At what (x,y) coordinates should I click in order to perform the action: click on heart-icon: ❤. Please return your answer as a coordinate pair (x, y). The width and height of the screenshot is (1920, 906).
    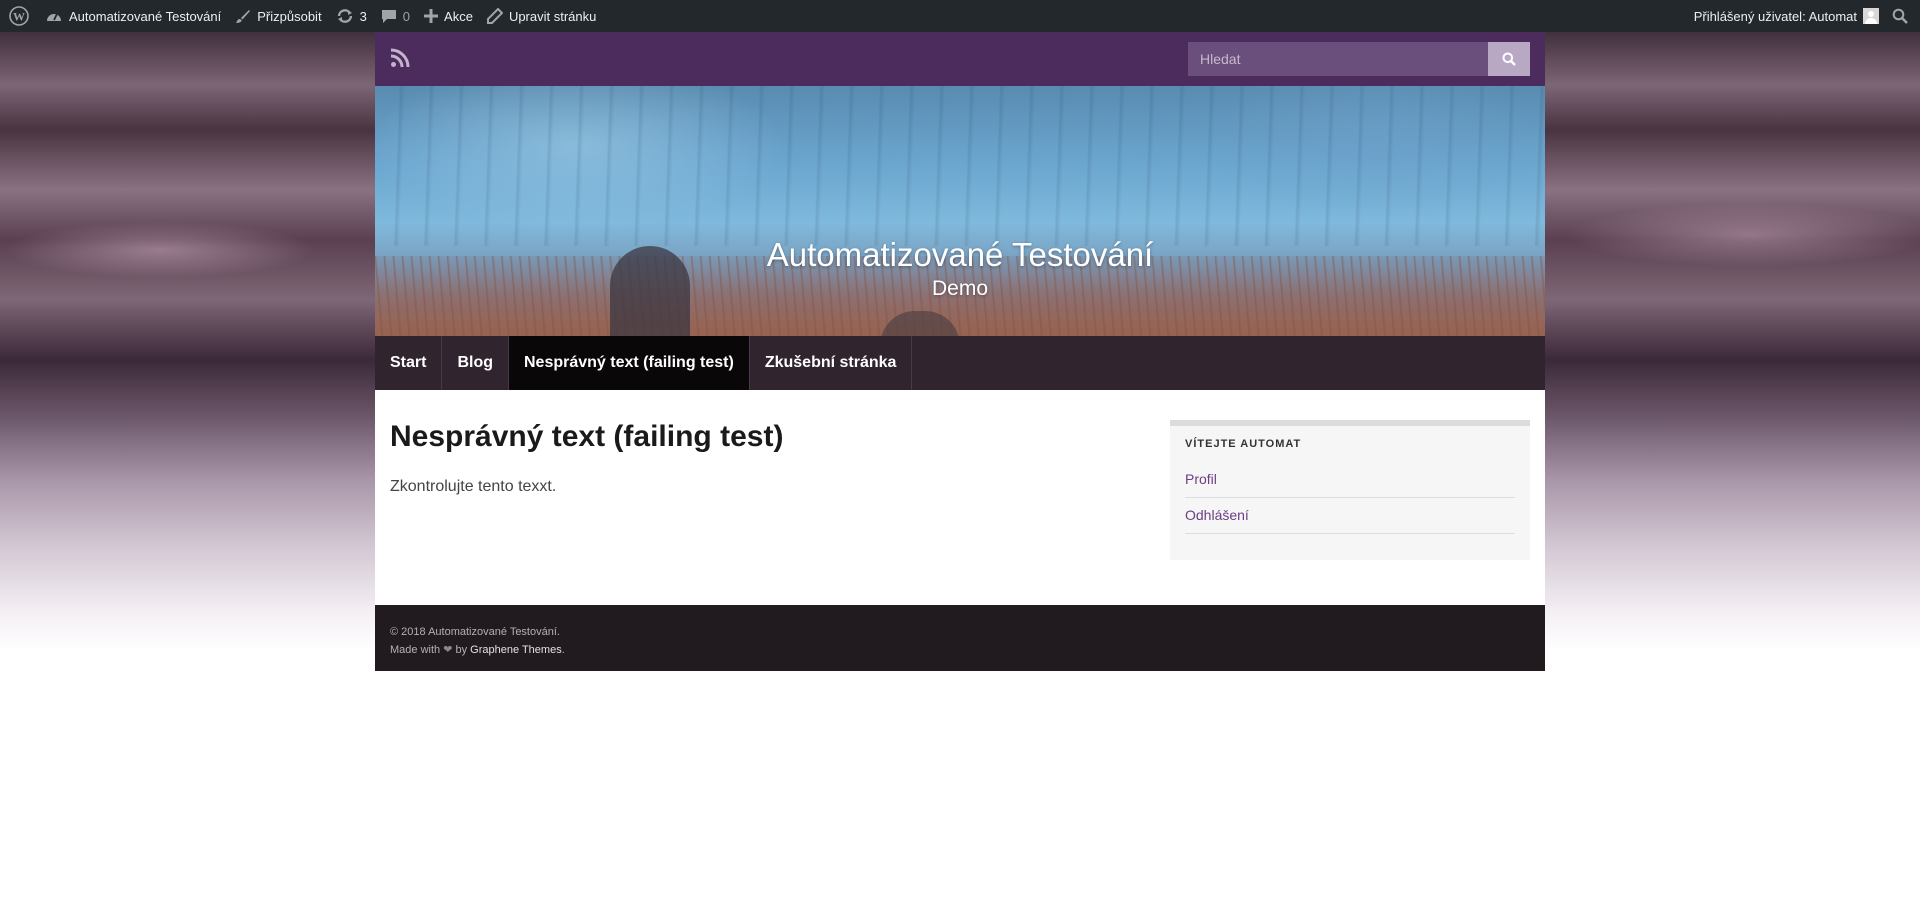
    Looking at the image, I should click on (448, 650).